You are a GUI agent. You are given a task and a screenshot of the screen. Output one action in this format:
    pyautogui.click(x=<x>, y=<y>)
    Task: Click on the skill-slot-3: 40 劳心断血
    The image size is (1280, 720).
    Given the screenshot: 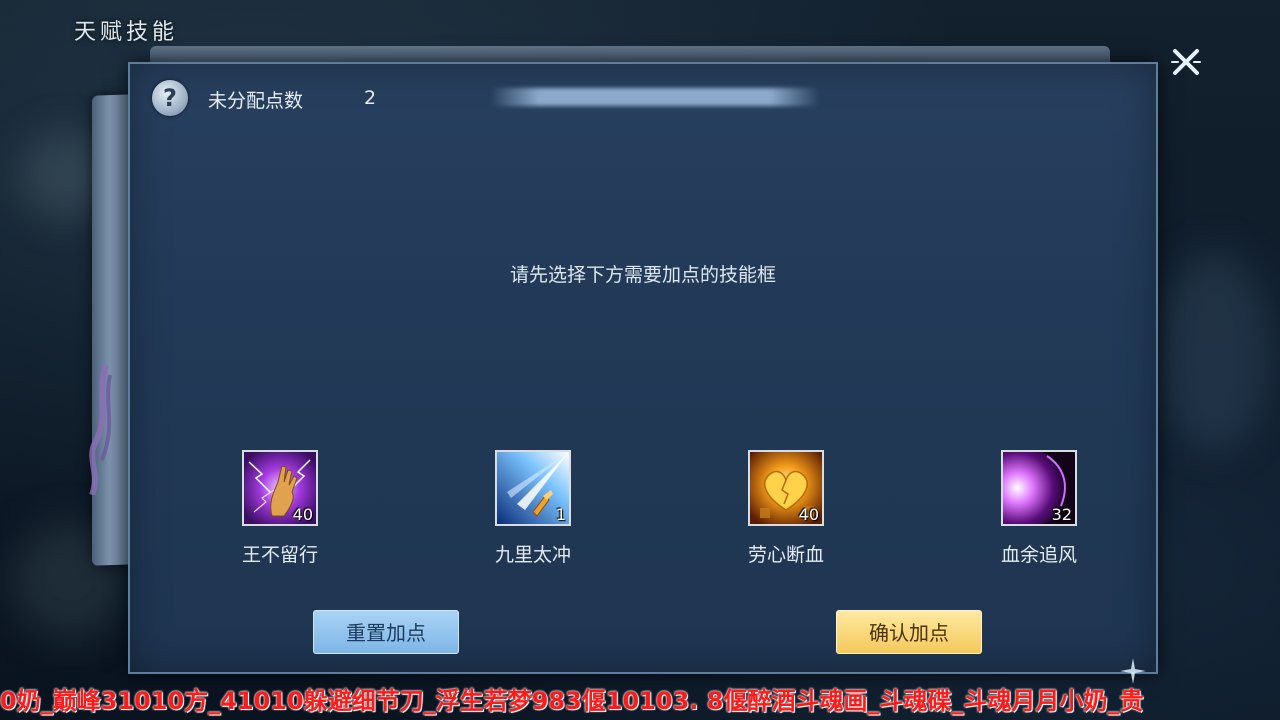 What is the action you would take?
    pyautogui.click(x=786, y=508)
    